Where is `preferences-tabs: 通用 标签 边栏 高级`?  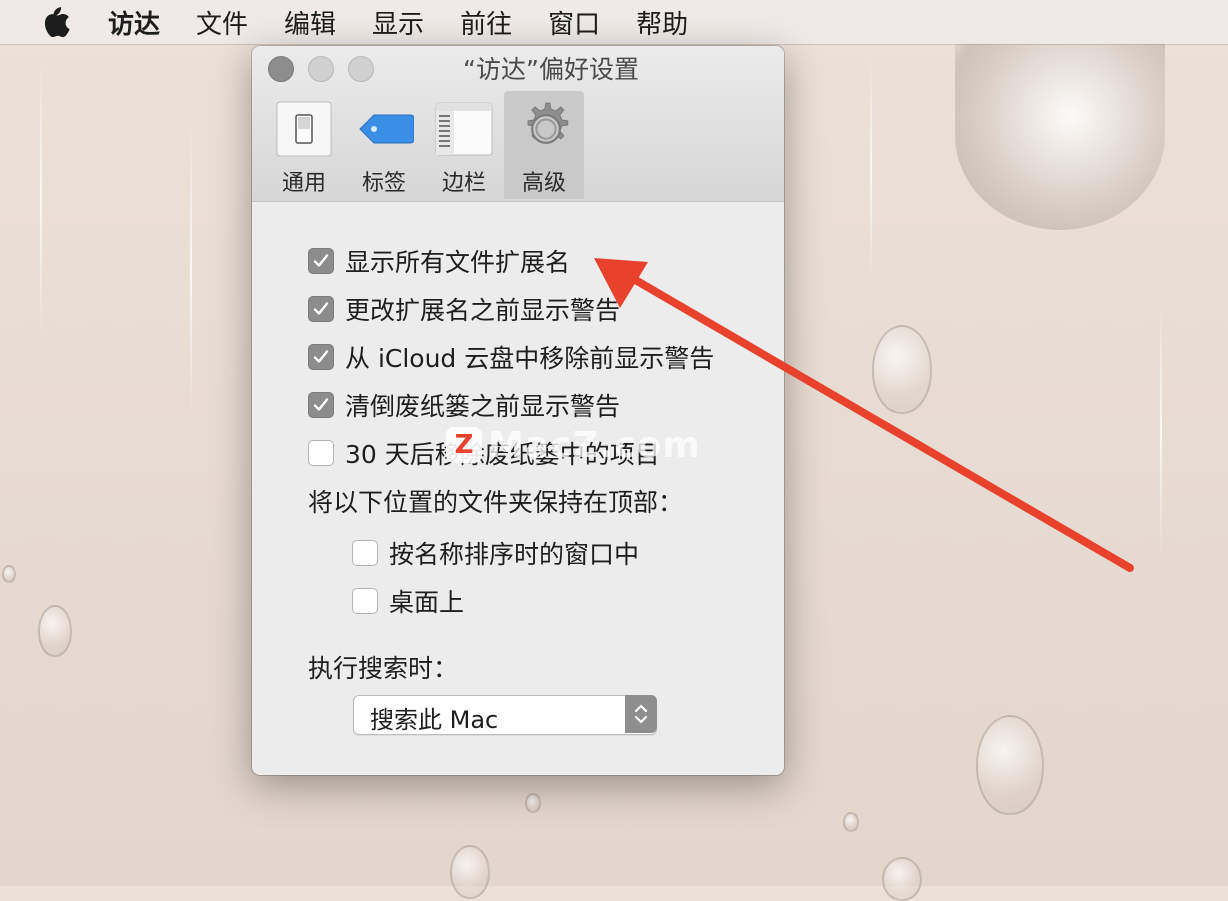
preferences-tabs: 通用 标签 边栏 高级 is located at coordinates (424, 145).